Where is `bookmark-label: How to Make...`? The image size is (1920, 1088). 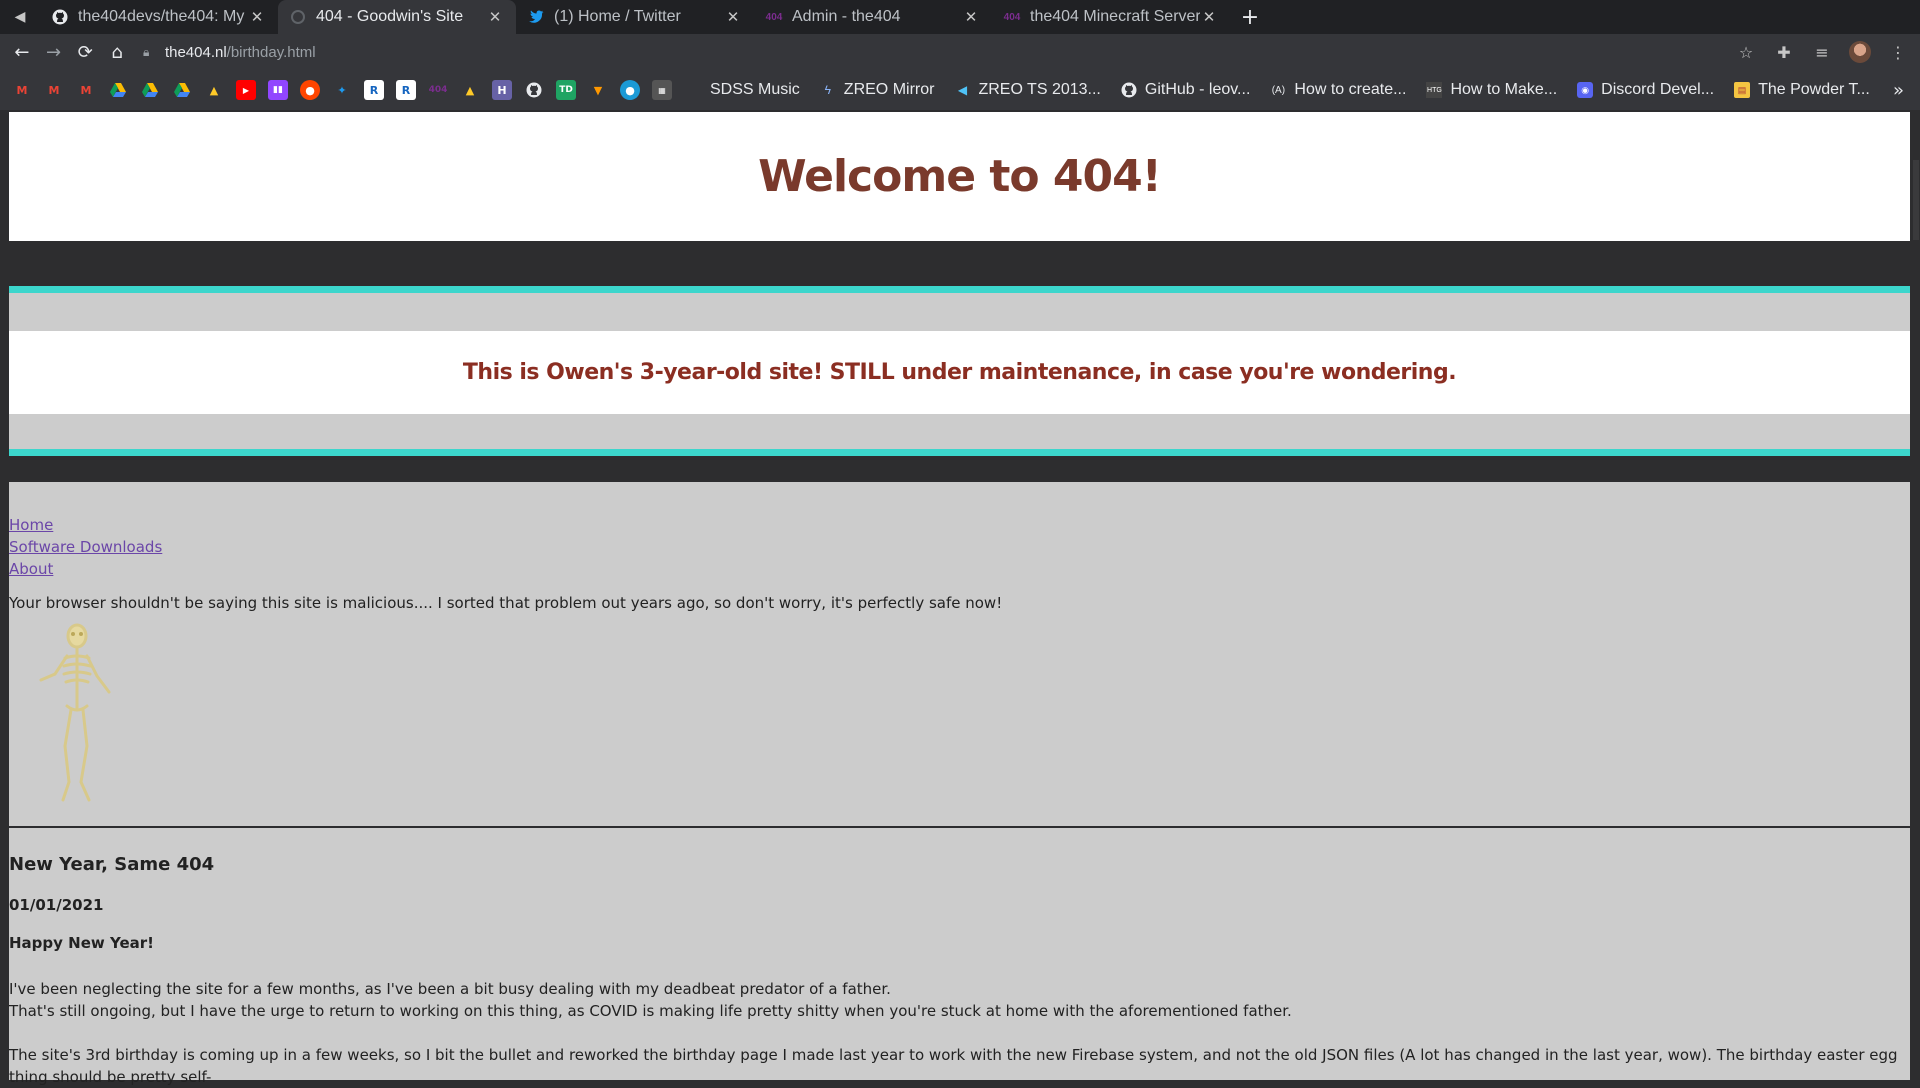
bookmark-label: How to Make... is located at coordinates (1504, 89).